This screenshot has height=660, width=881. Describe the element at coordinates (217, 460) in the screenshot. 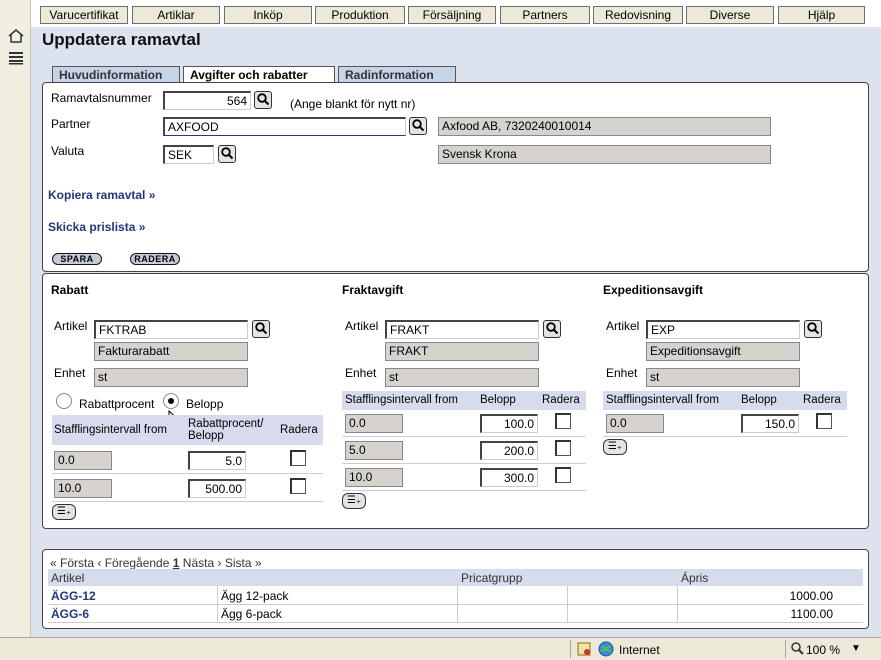

I see `rabatt-row-value: 5.0` at that location.